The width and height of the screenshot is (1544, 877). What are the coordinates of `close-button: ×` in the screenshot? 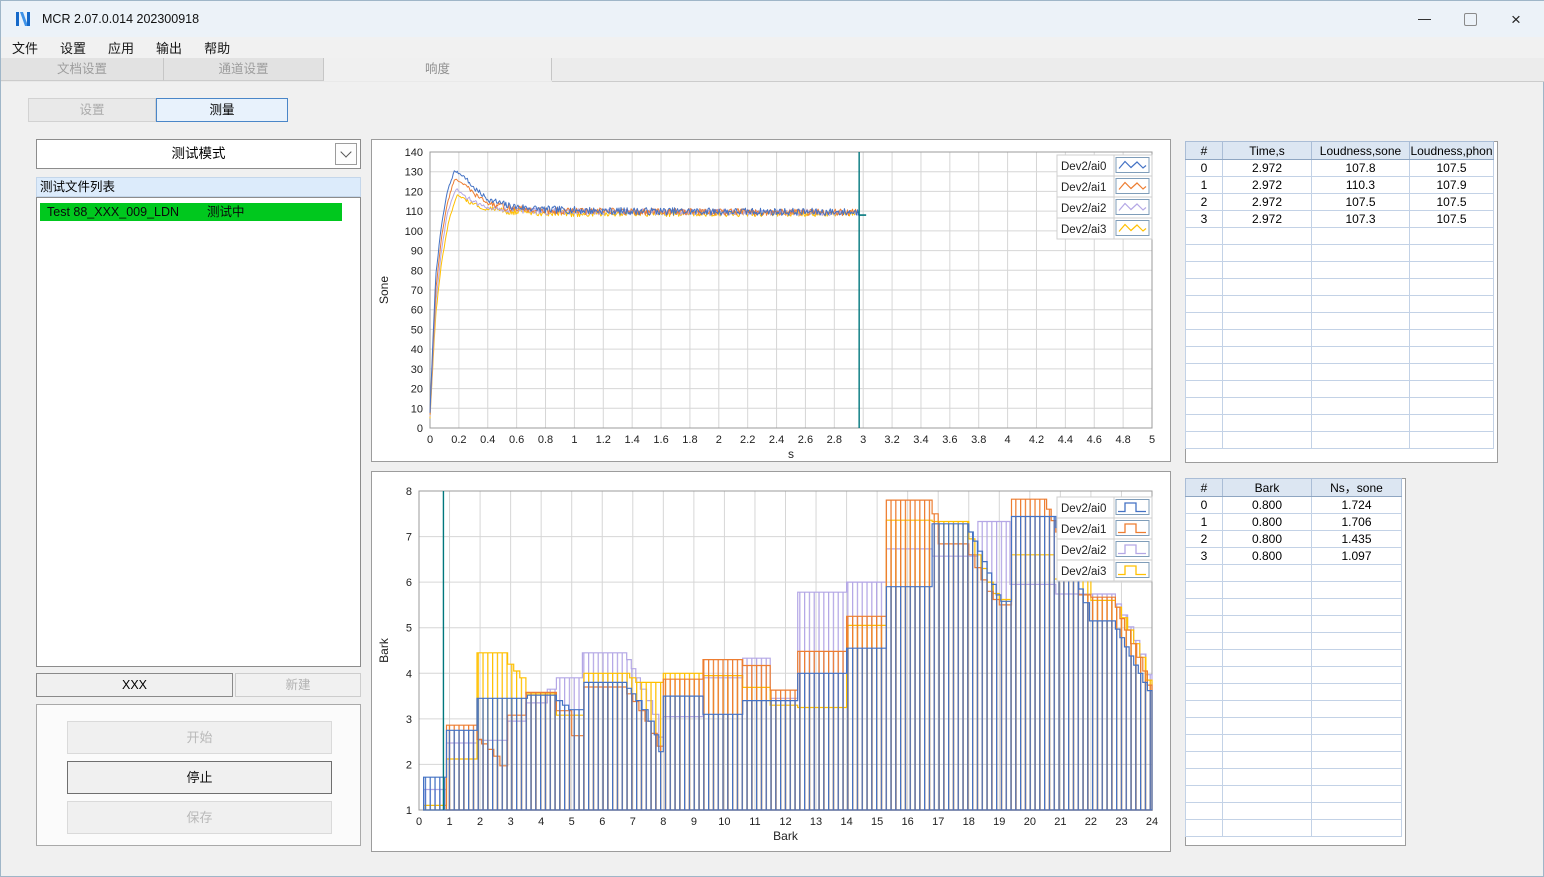 It's located at (1516, 19).